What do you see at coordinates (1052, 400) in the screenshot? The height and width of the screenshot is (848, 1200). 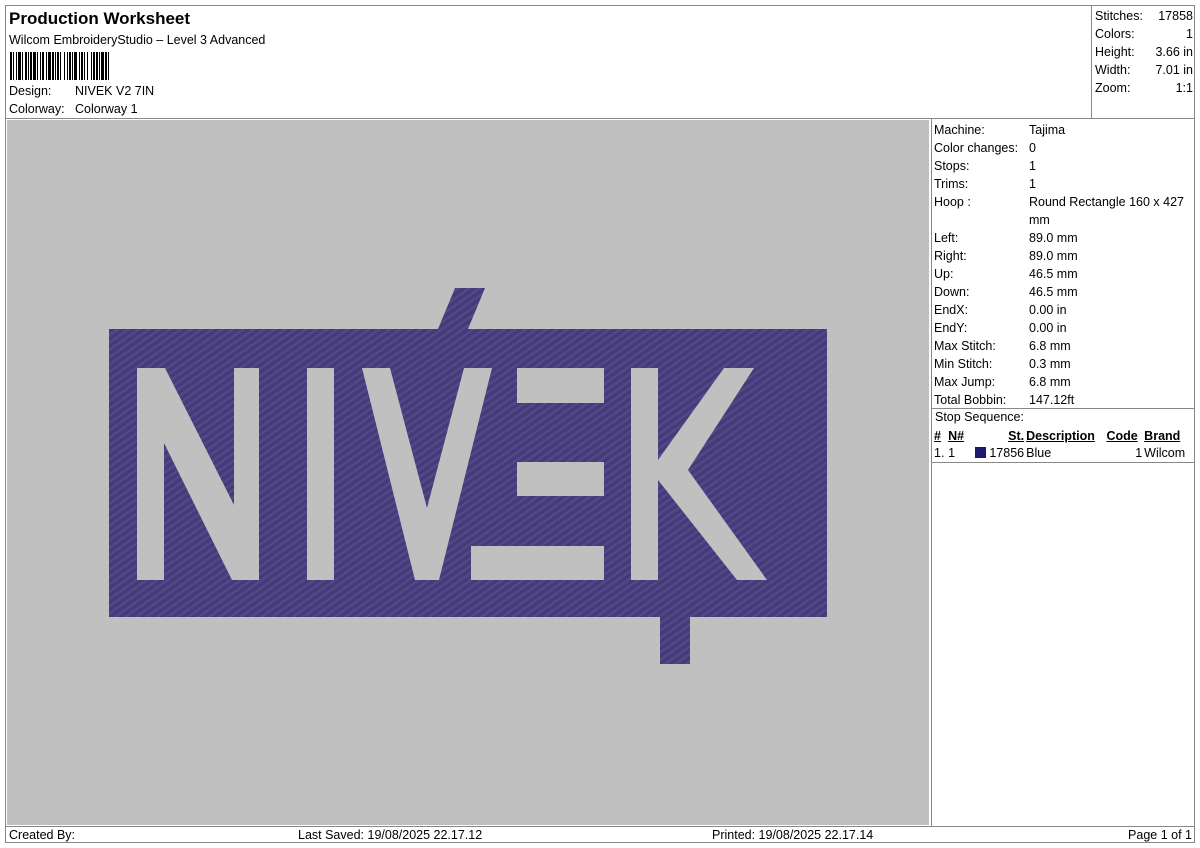 I see `info-value: 147.12ft` at bounding box center [1052, 400].